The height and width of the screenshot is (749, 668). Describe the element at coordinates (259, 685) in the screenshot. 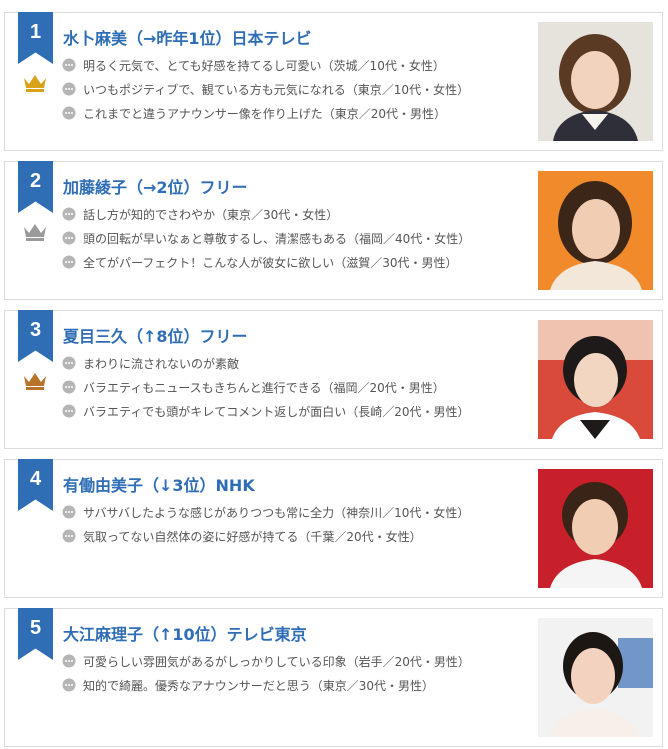

I see `comment-text: 知的で綺麗。優秀なアナウンサーだと思う（東京／30代・男性）` at that location.